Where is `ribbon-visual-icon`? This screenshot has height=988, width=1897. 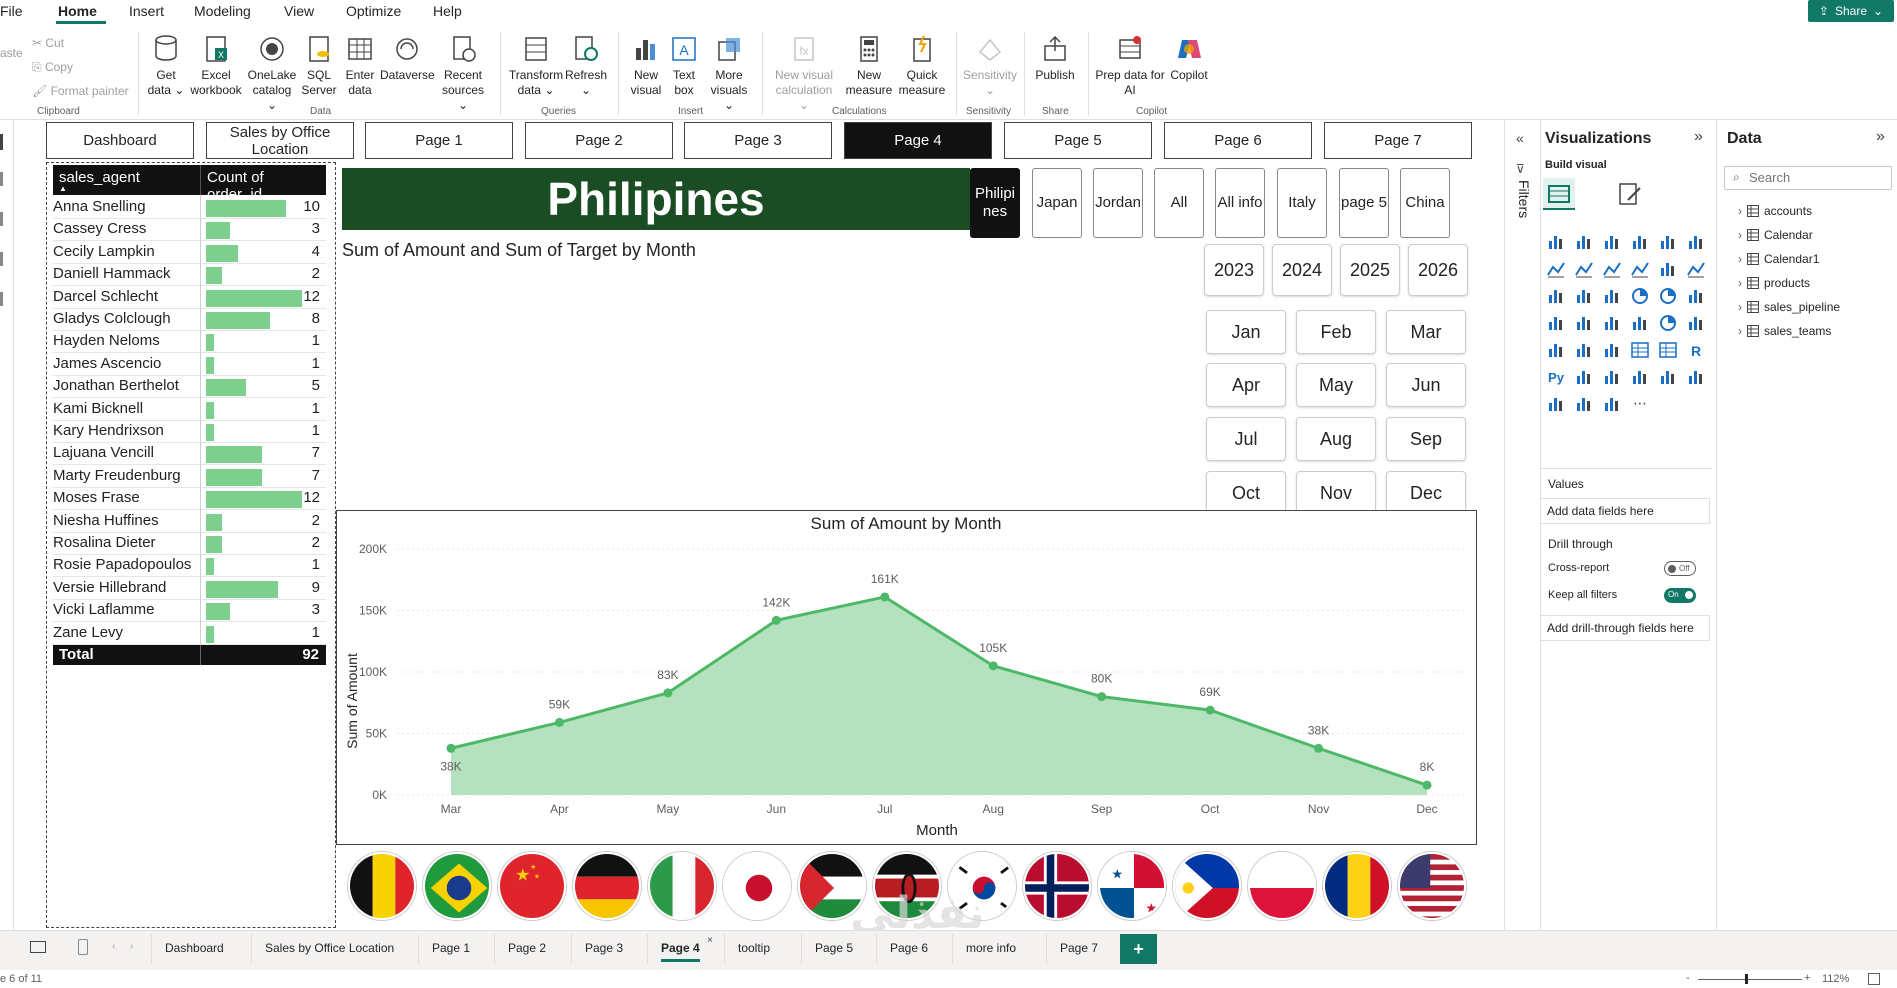 ribbon-visual-icon is located at coordinates (1696, 269).